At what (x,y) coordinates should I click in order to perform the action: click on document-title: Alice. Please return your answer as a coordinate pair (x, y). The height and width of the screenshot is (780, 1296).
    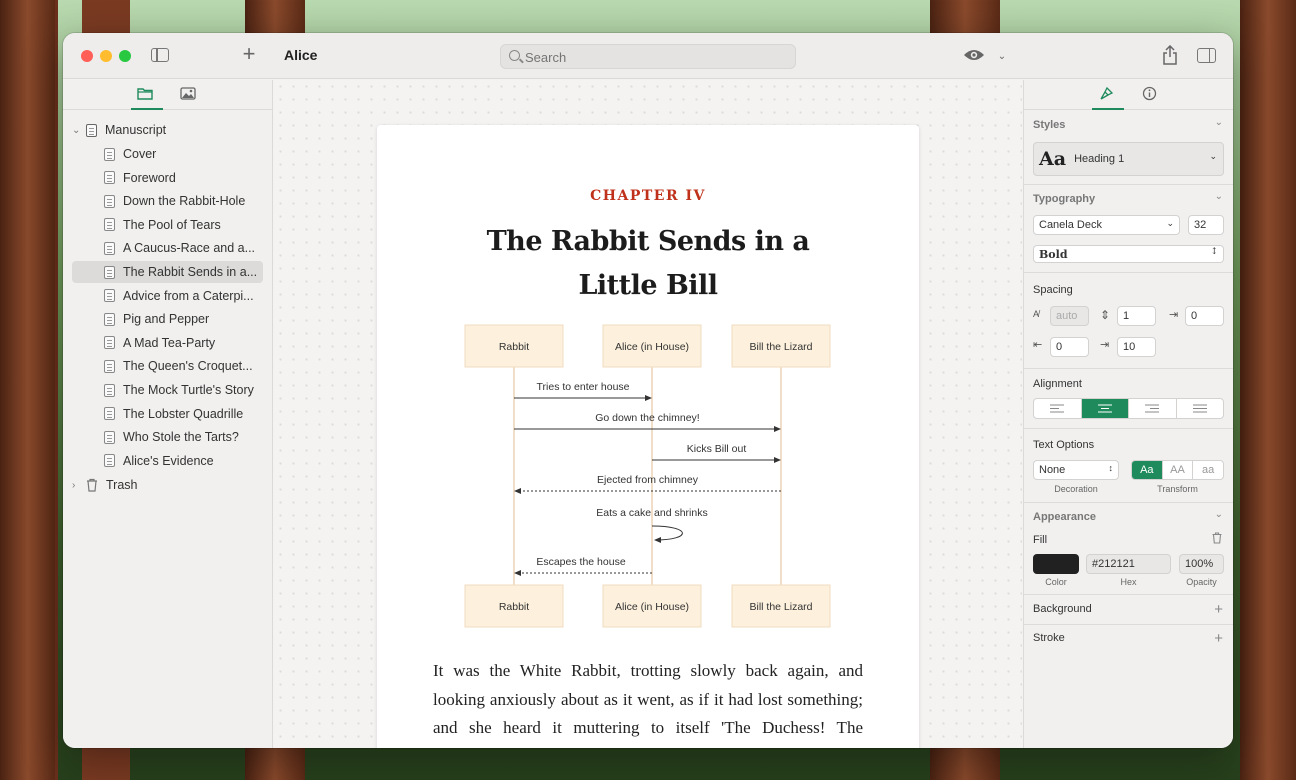
    Looking at the image, I should click on (301, 55).